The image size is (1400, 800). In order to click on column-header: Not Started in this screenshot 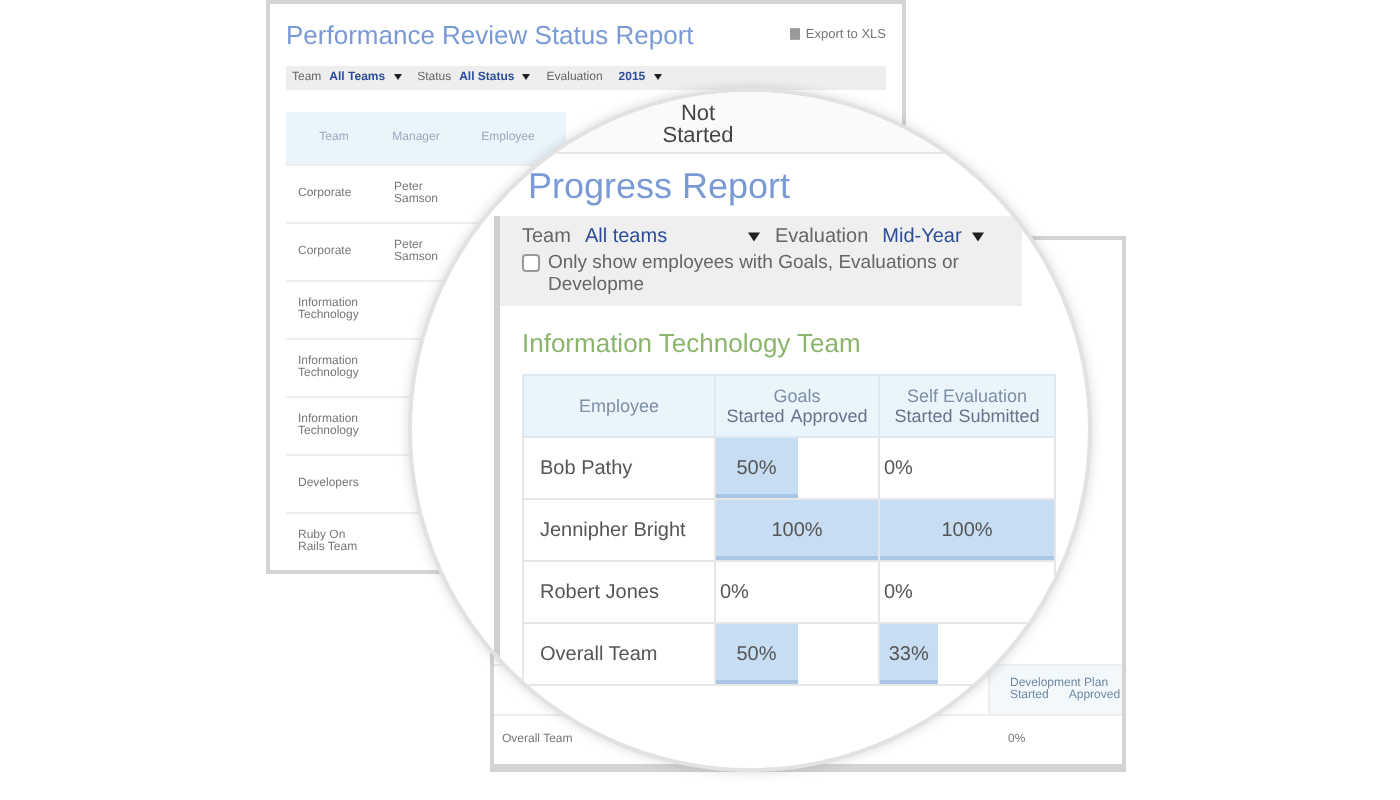, I will do `click(698, 128)`.